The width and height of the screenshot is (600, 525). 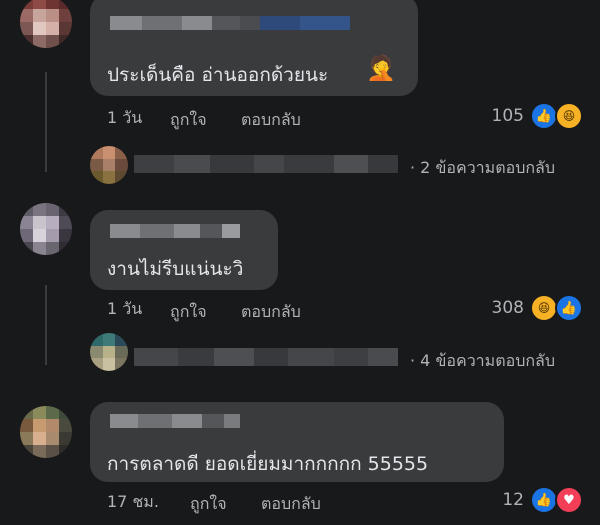 I want to click on love-icon: ♥, so click(x=569, y=500).